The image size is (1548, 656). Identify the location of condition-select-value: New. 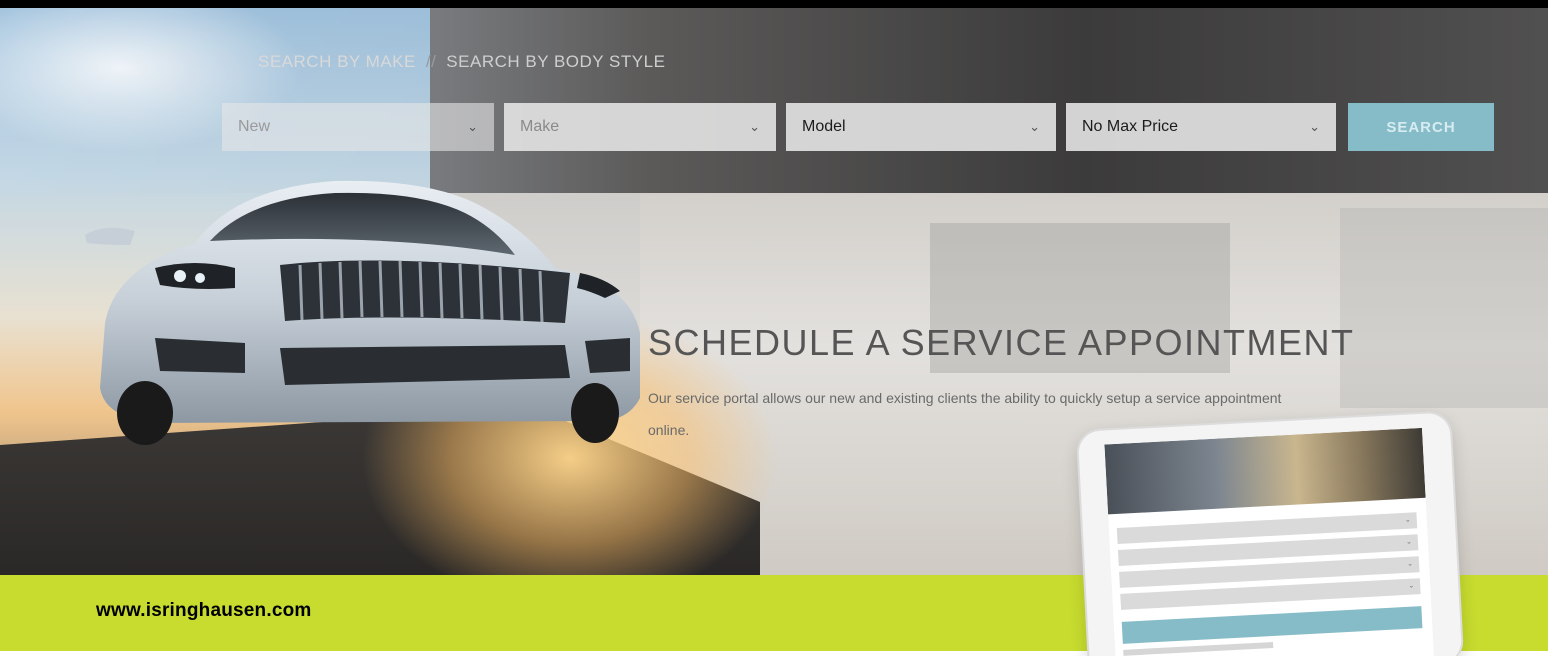
(254, 126).